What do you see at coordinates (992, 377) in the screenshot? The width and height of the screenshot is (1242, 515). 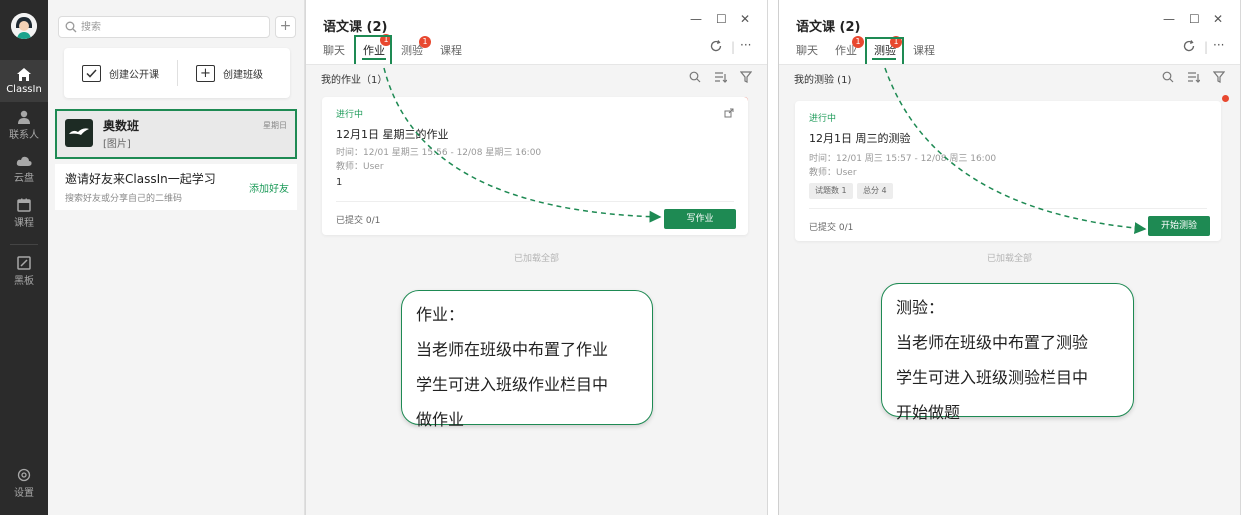 I see `callout-line: 学生可进入班级测验栏目中` at bounding box center [992, 377].